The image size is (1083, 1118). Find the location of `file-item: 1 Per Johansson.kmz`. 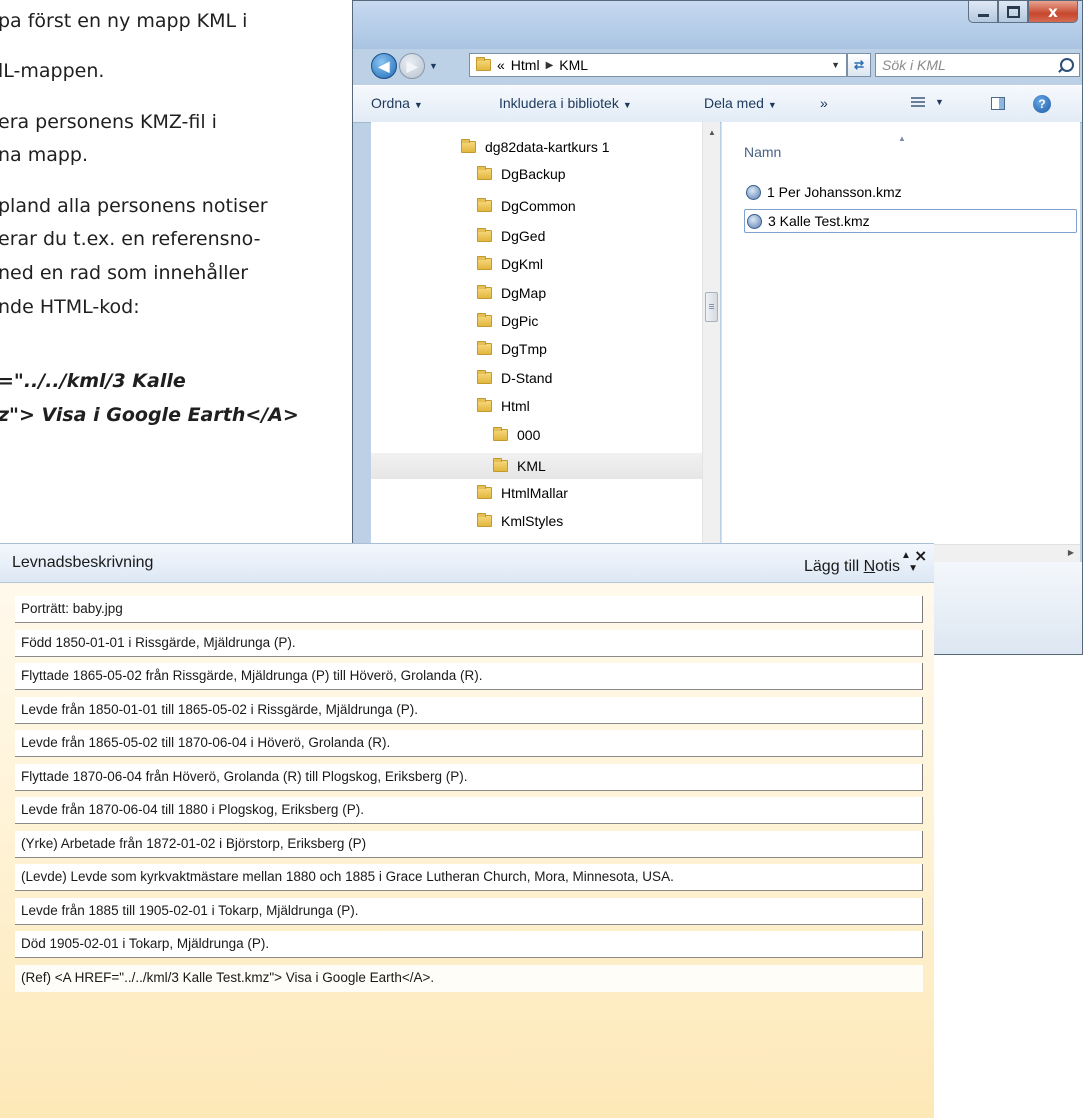

file-item: 1 Per Johansson.kmz is located at coordinates (823, 192).